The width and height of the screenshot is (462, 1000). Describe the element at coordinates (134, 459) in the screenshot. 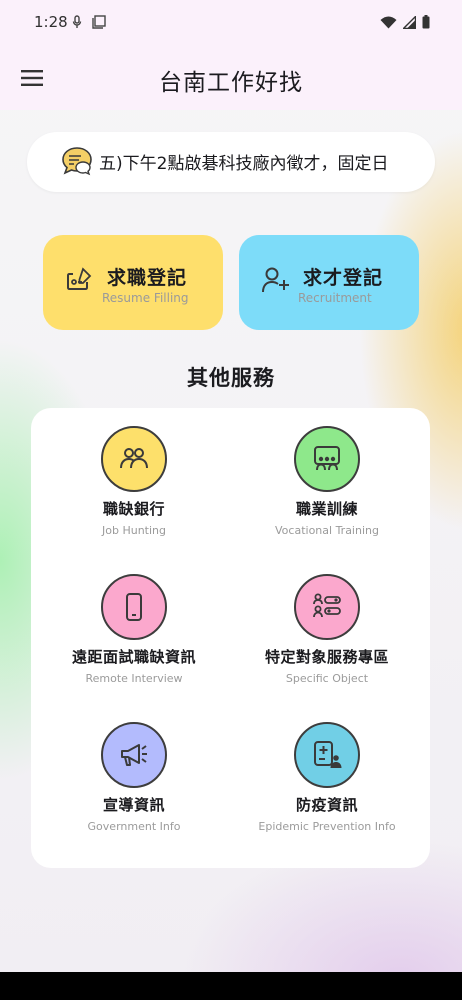

I see `people-group-icon` at that location.